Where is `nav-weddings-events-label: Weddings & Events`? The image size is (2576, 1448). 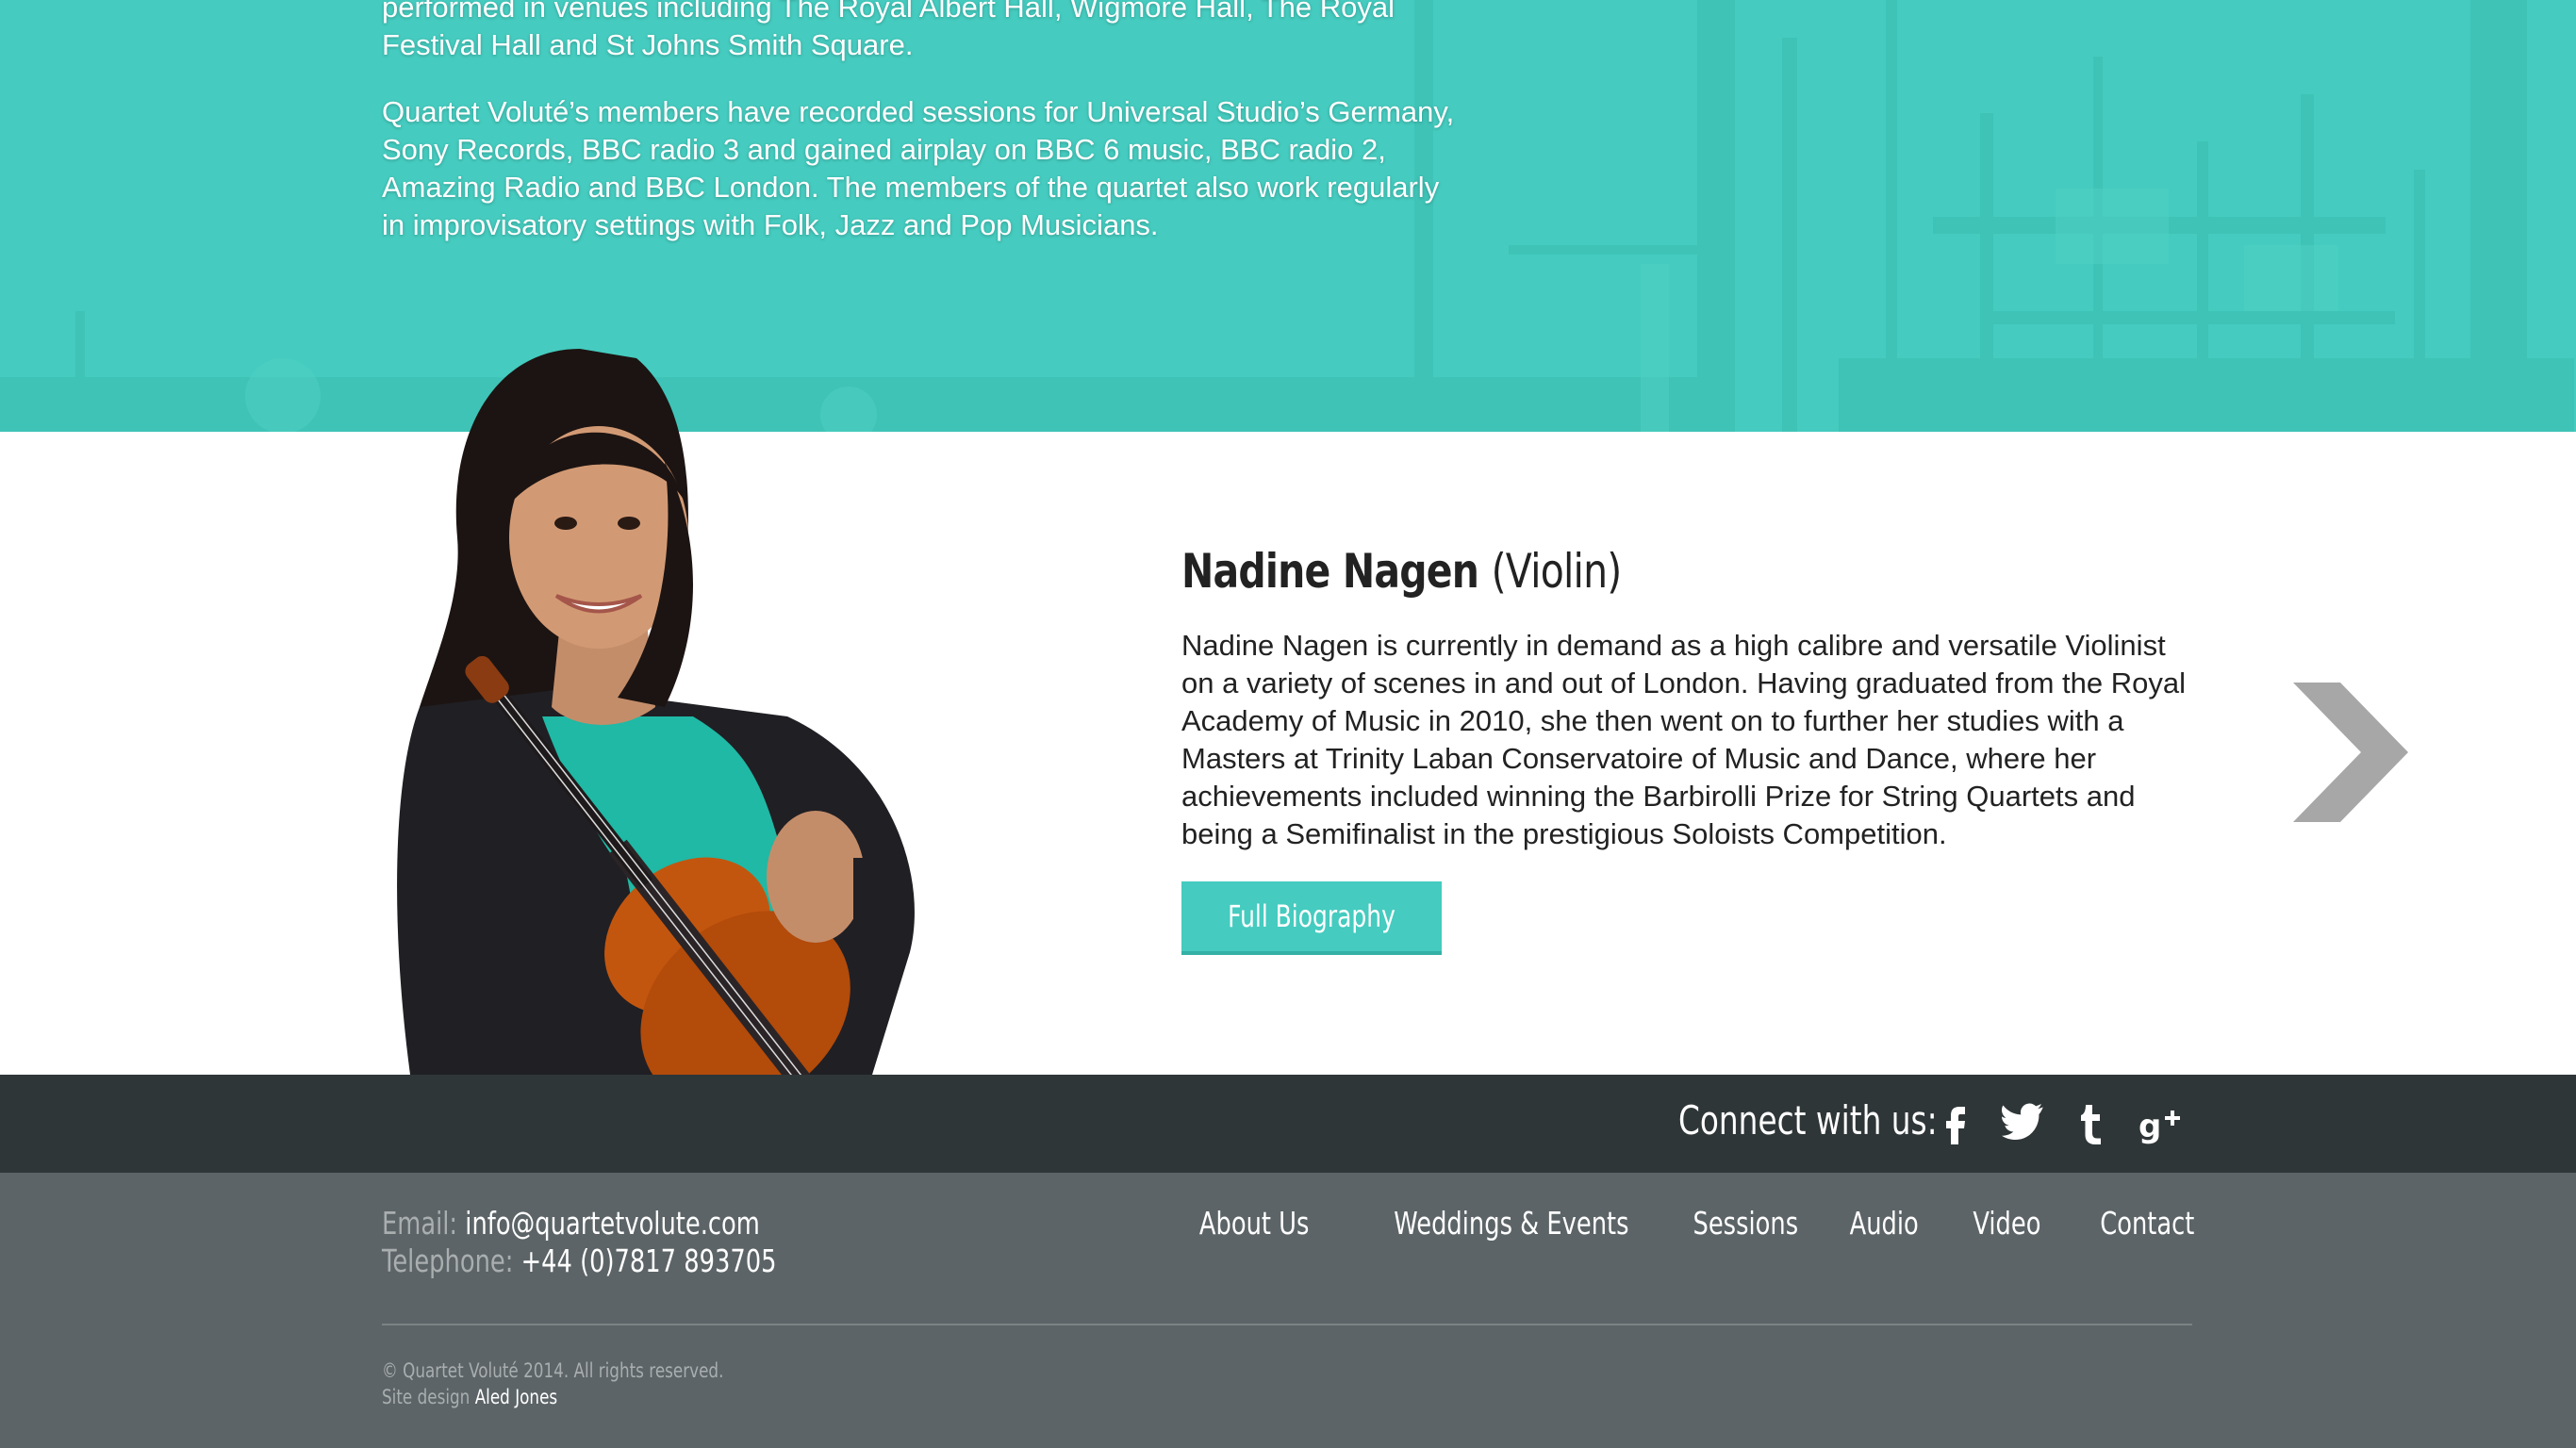 nav-weddings-events-label: Weddings & Events is located at coordinates (1511, 1223).